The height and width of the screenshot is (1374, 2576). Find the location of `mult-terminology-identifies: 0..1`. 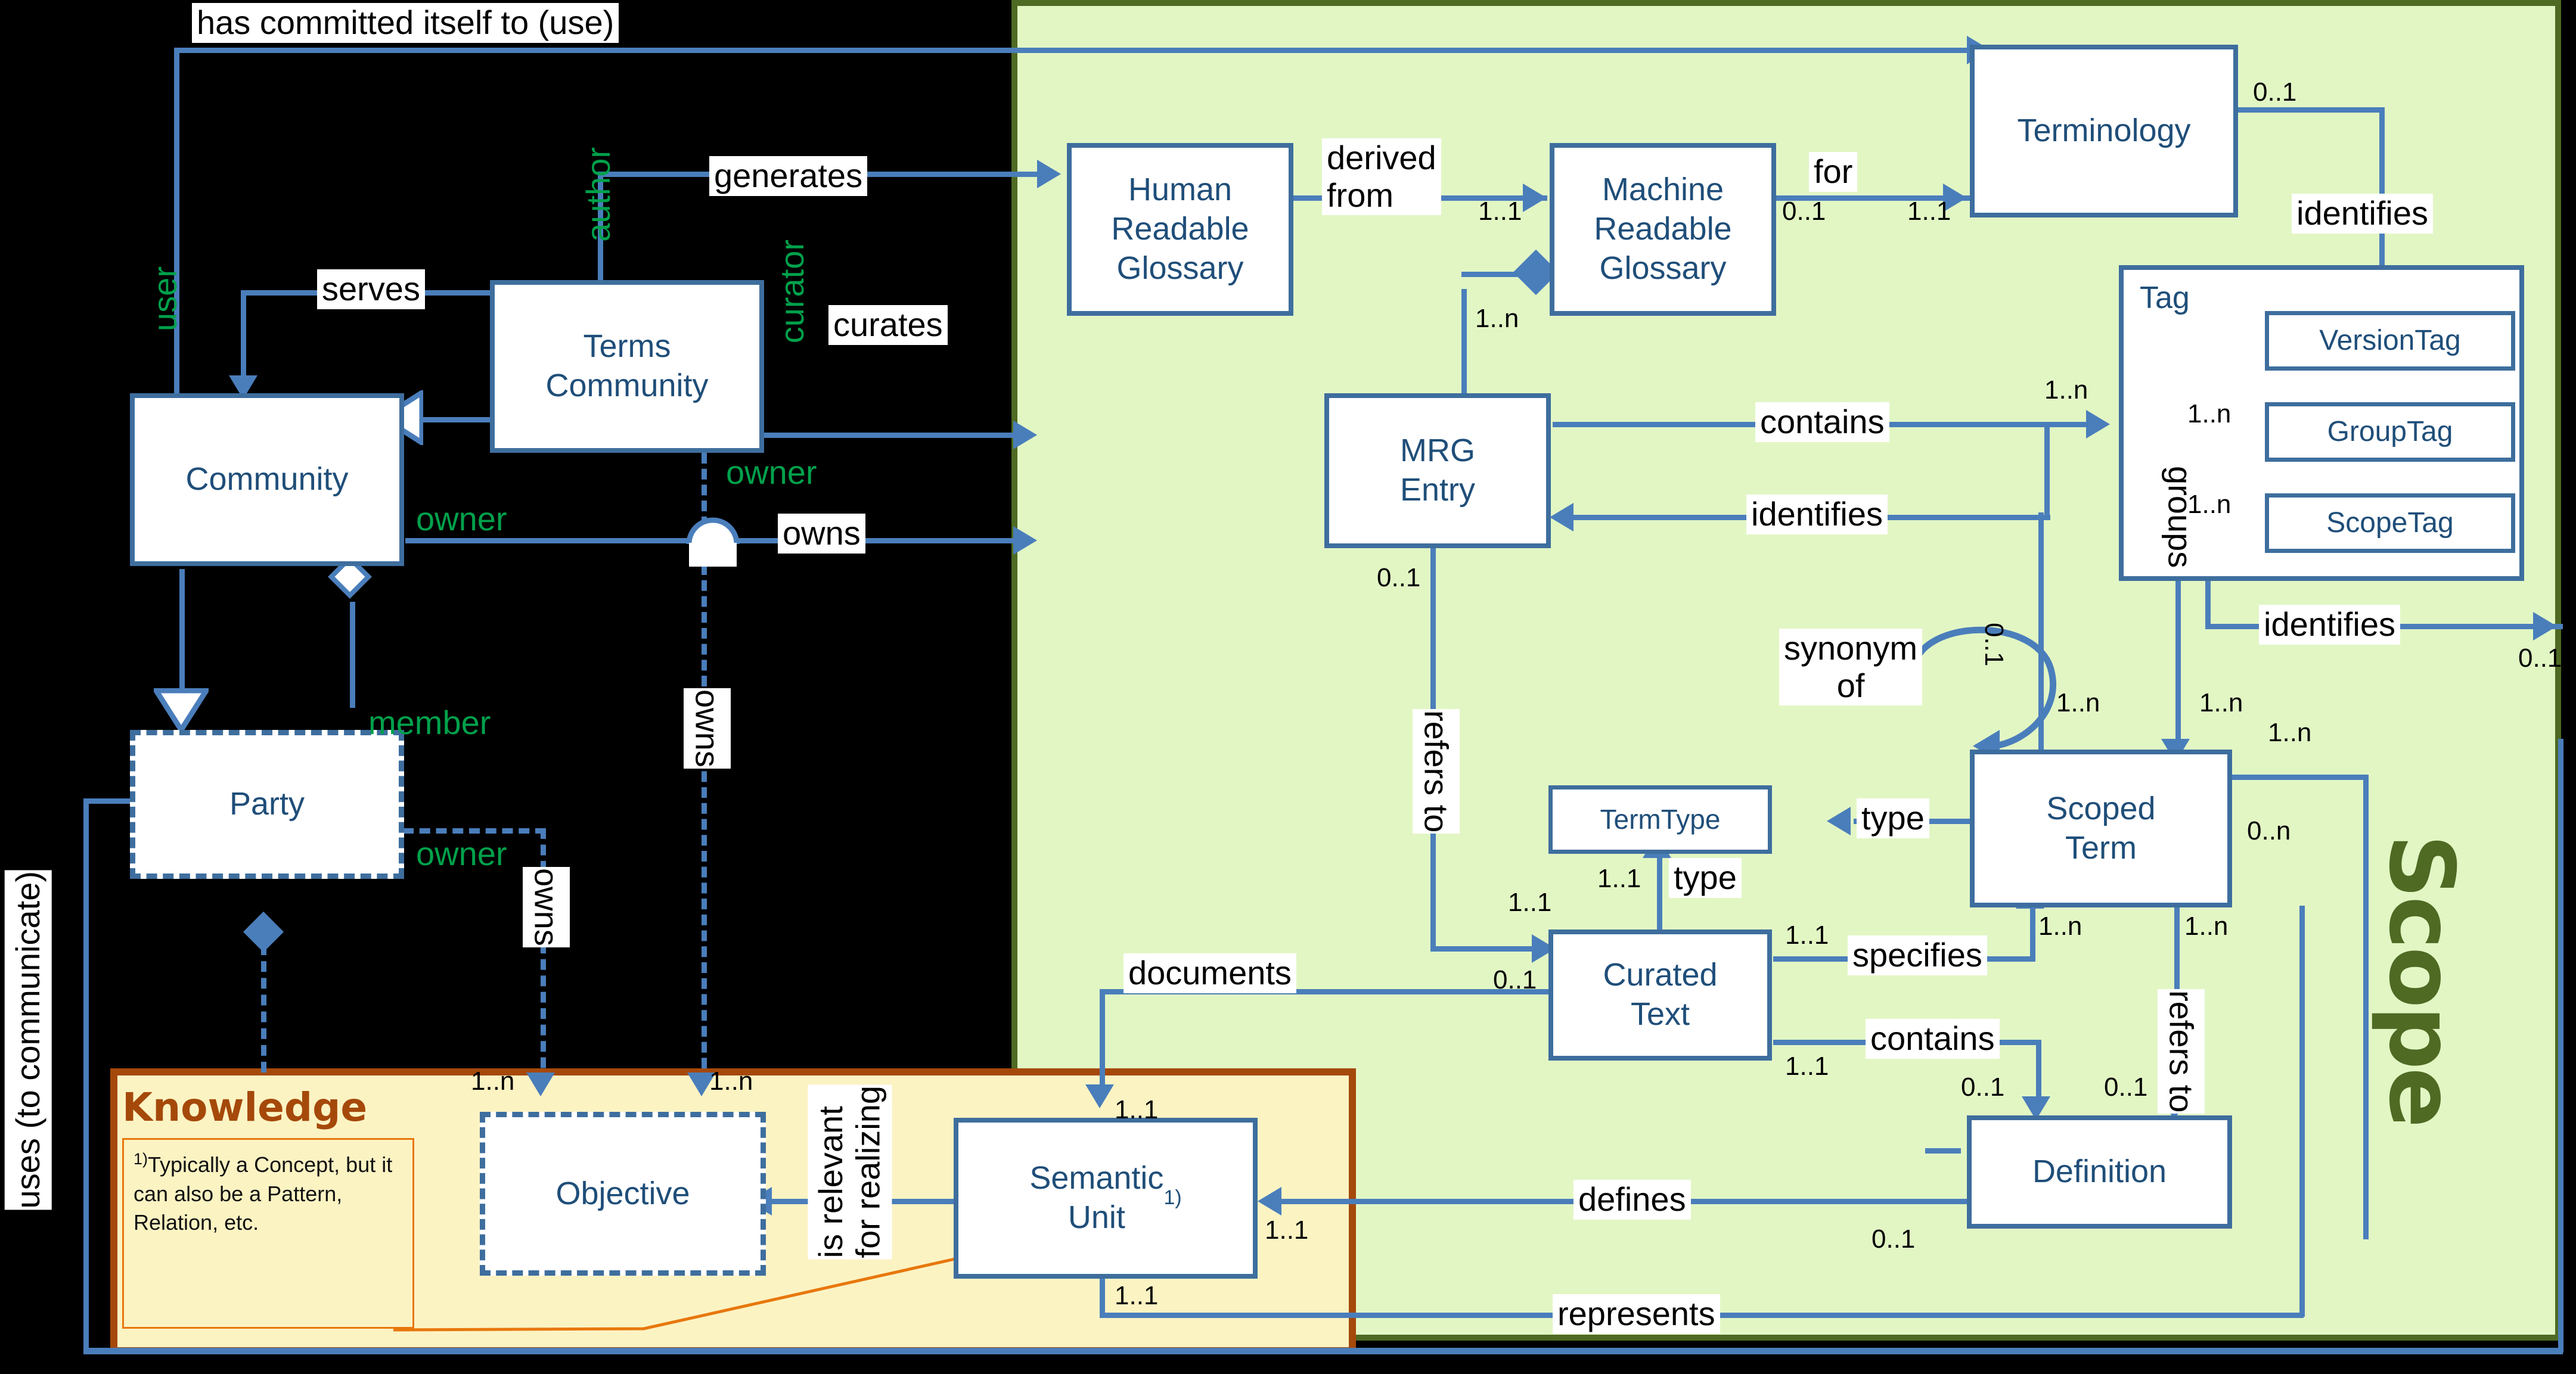

mult-terminology-identifies: 0..1 is located at coordinates (2275, 92).